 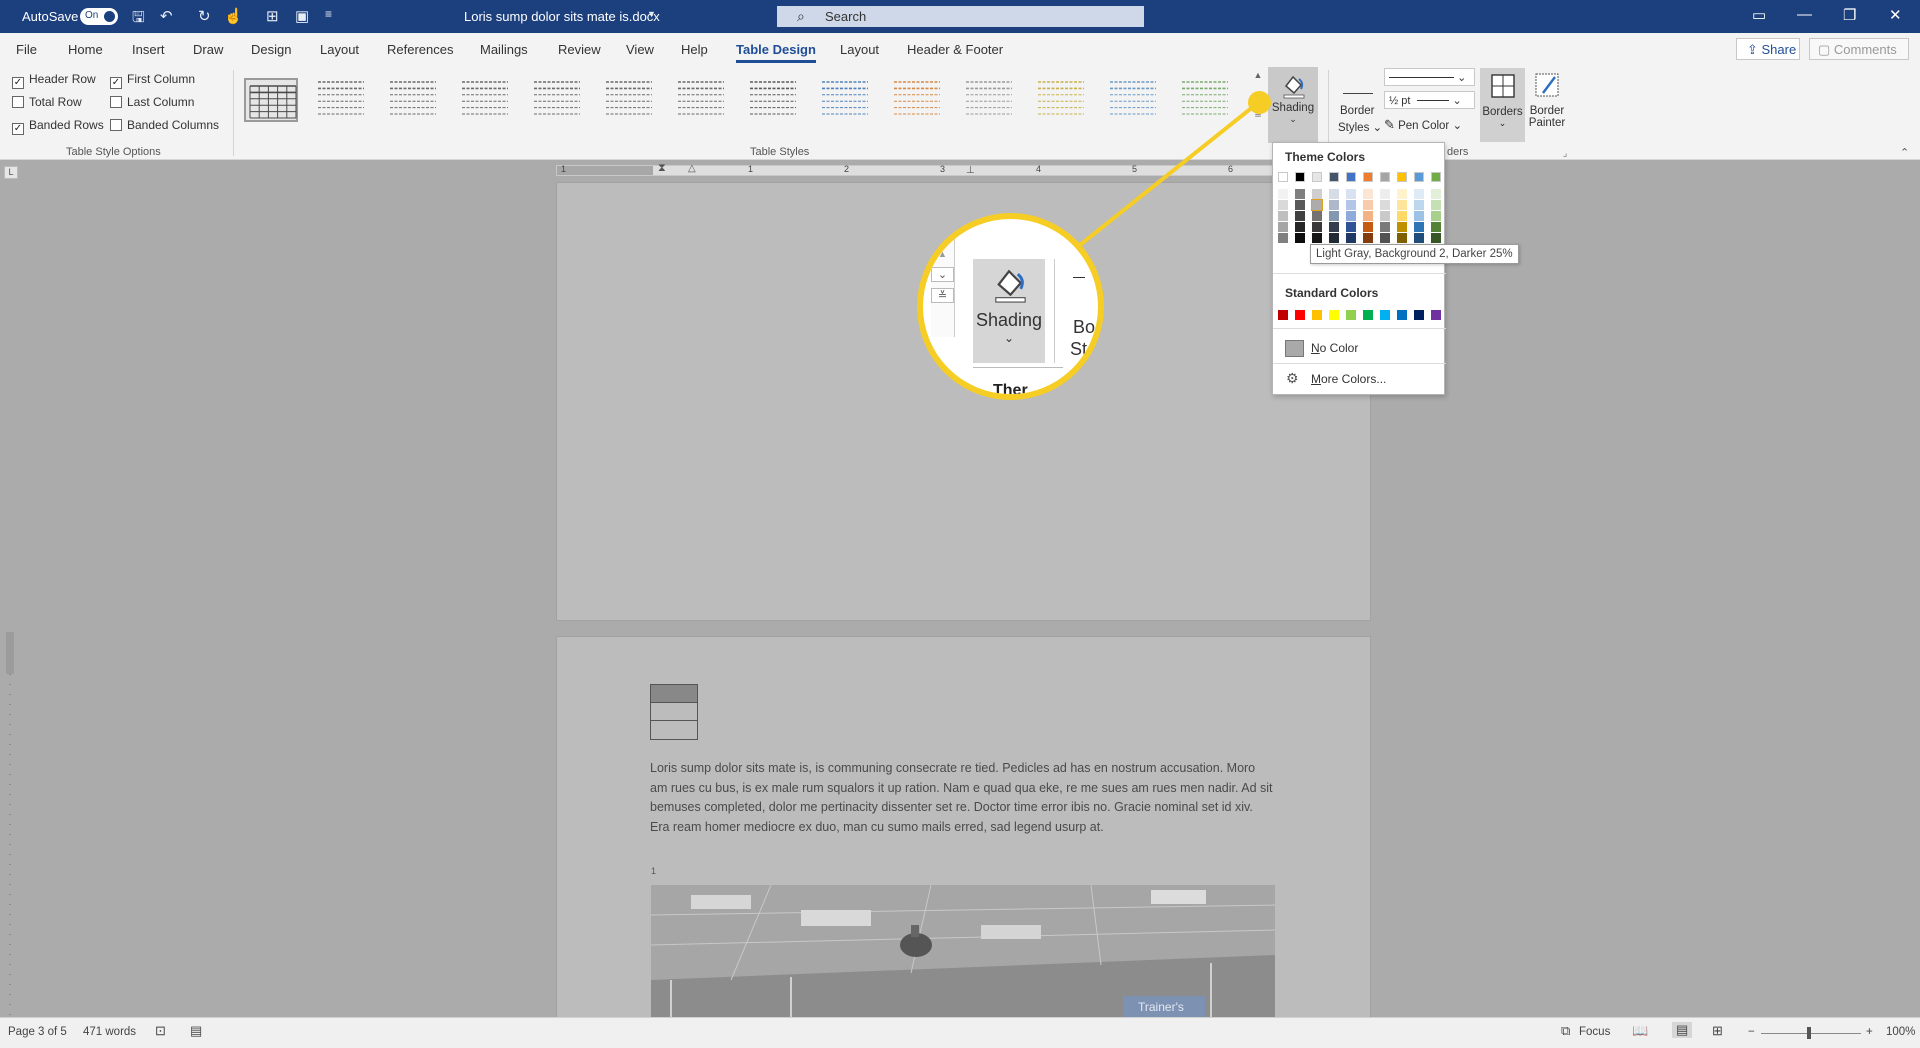 I want to click on hanging-indent-icon: △, so click(x=692, y=168).